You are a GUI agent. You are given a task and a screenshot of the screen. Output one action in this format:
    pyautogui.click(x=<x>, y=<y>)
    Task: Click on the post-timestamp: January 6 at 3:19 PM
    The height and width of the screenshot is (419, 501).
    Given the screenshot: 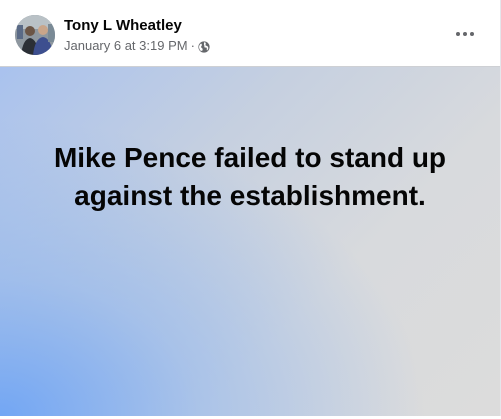 What is the action you would take?
    pyautogui.click(x=126, y=46)
    